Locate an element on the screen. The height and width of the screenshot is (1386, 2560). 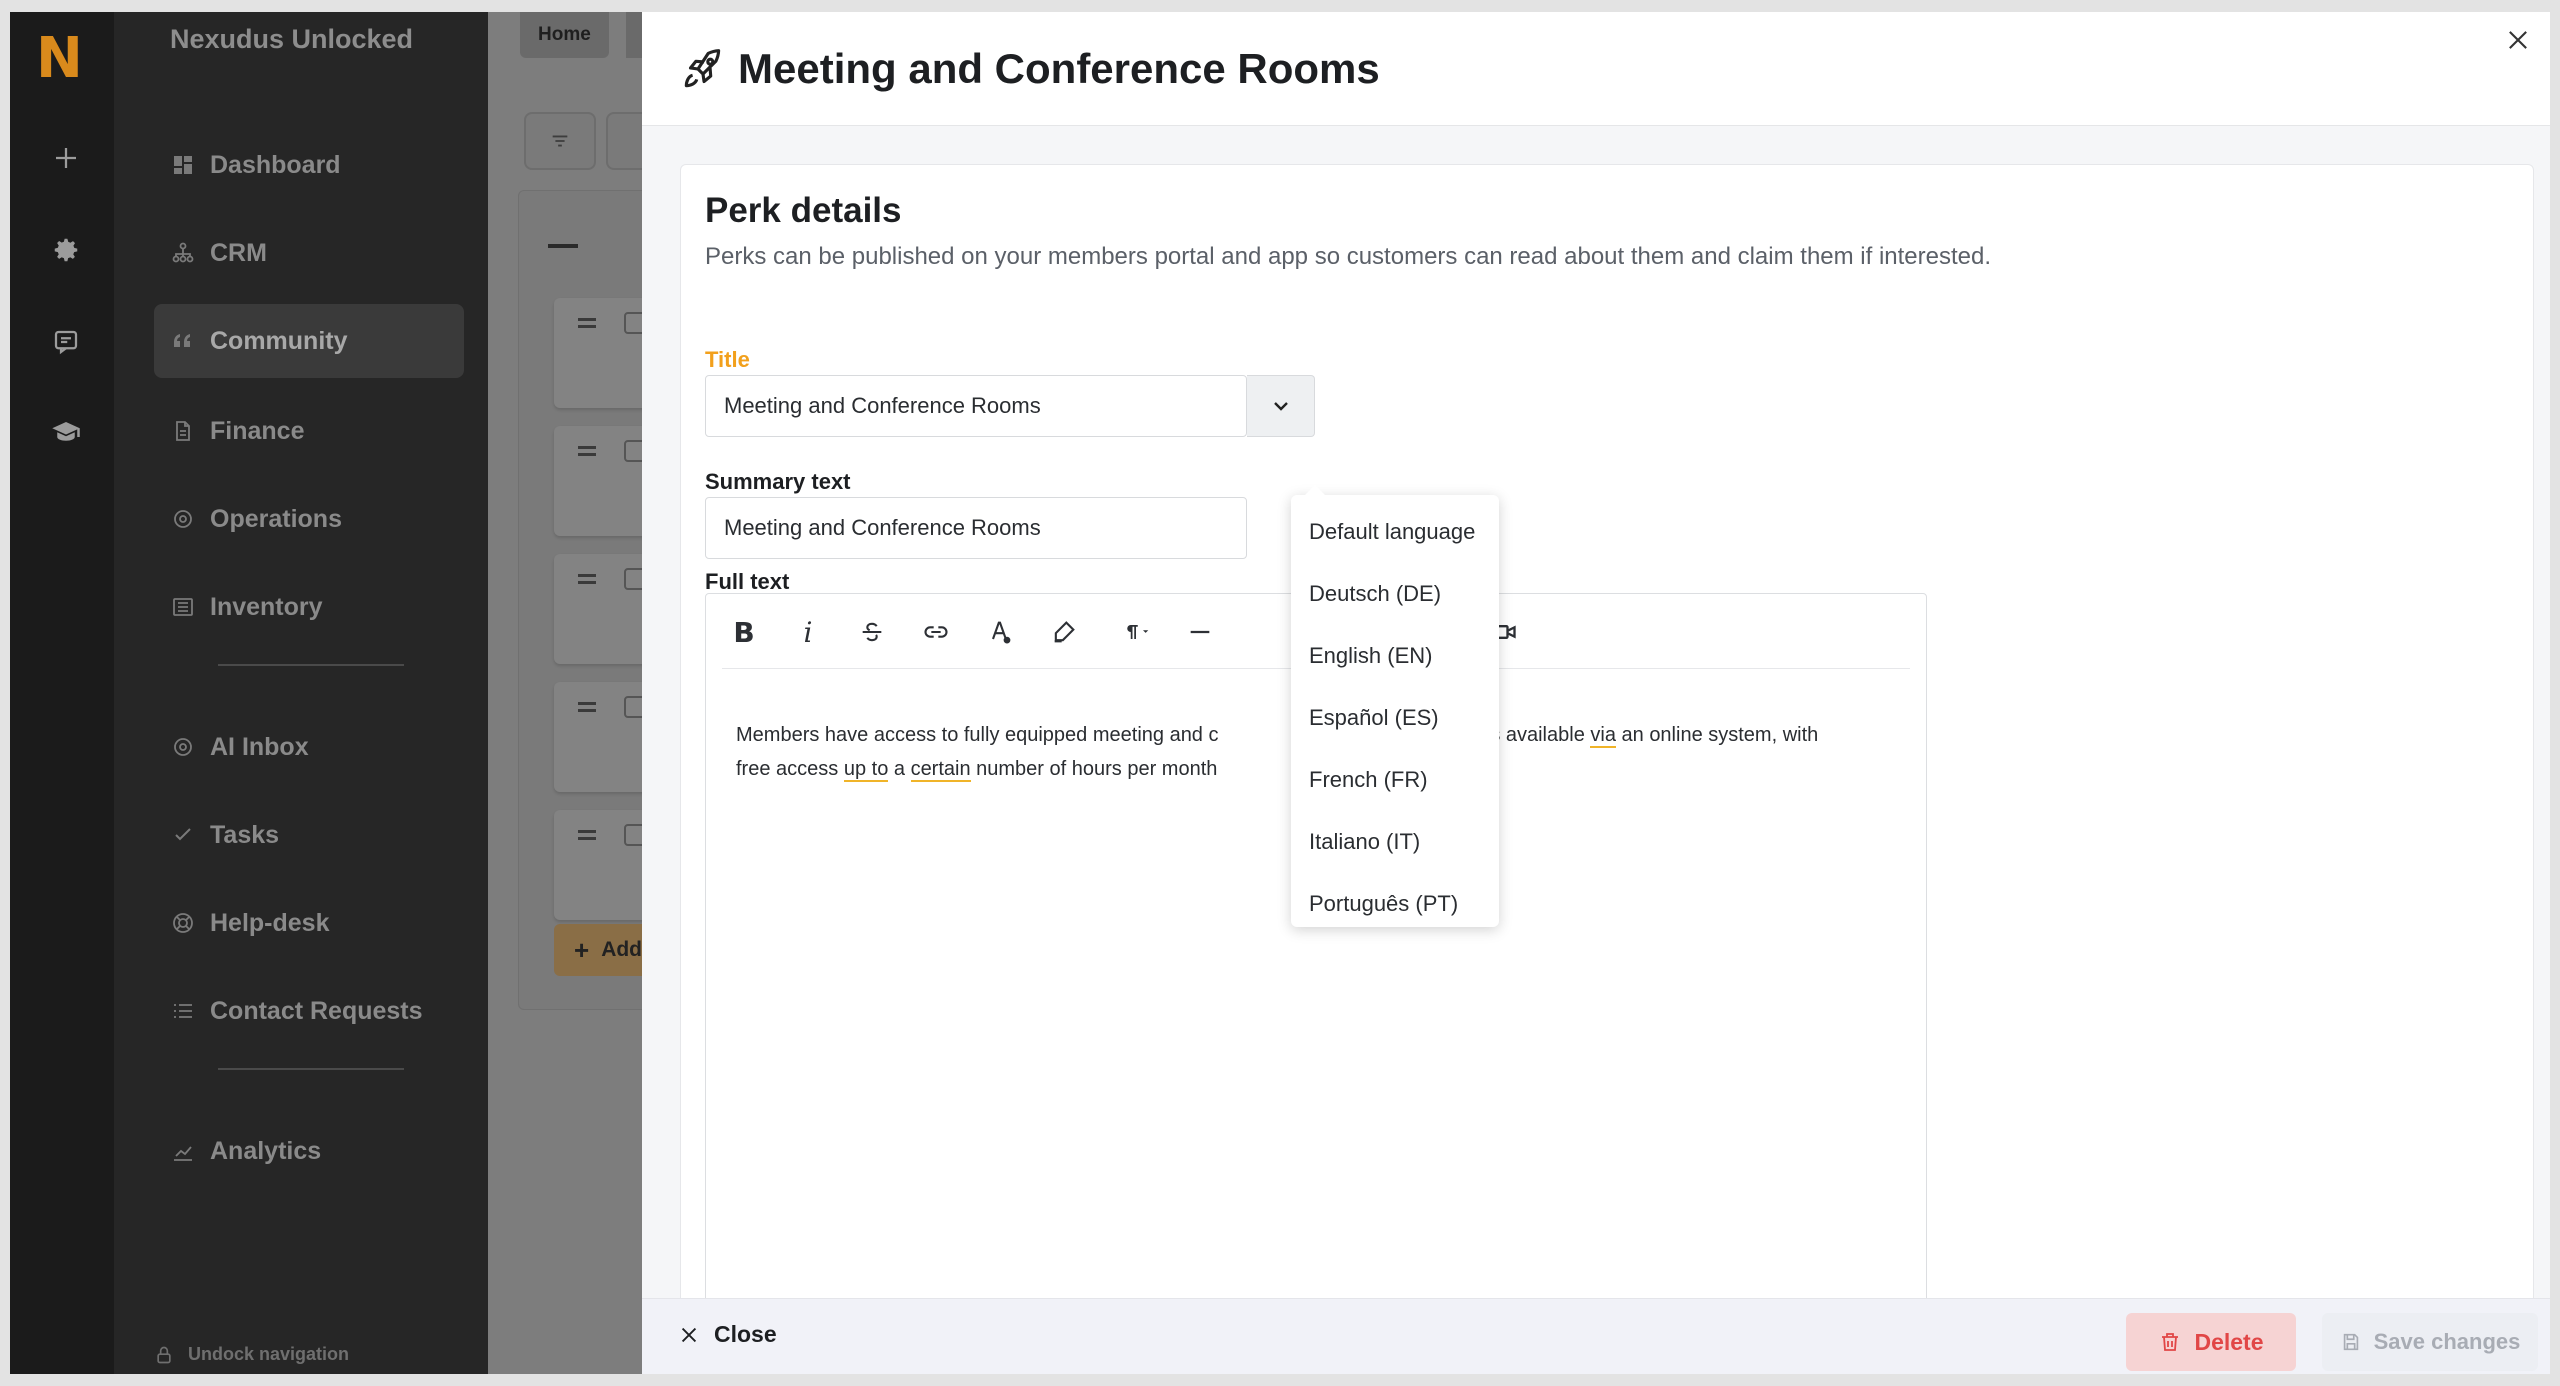
drawer-title: Meeting and Conference Rooms is located at coordinates (1059, 68).